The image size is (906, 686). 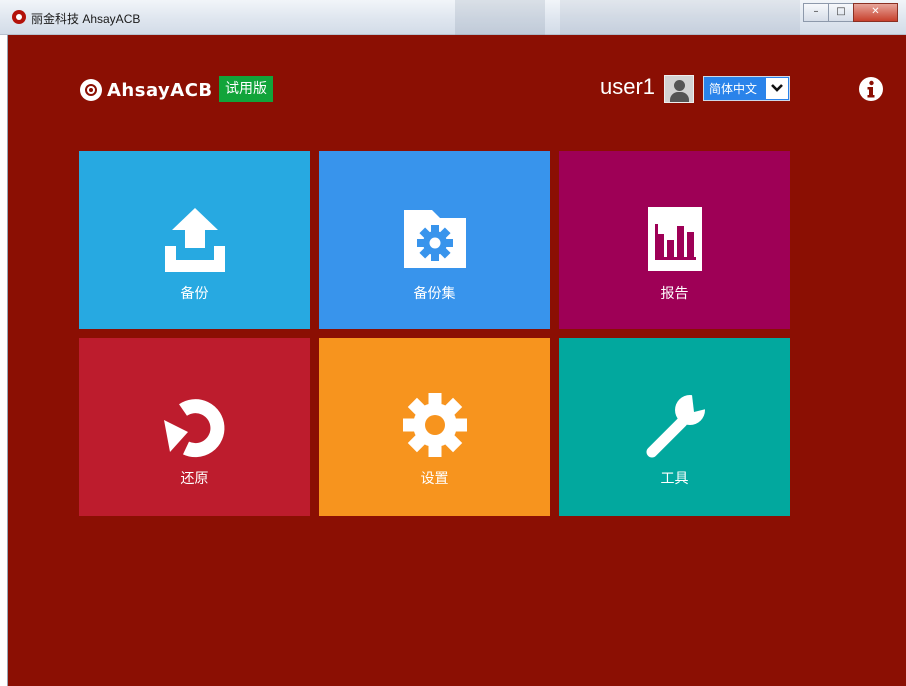 I want to click on minimize-icon: –, so click(x=816, y=11).